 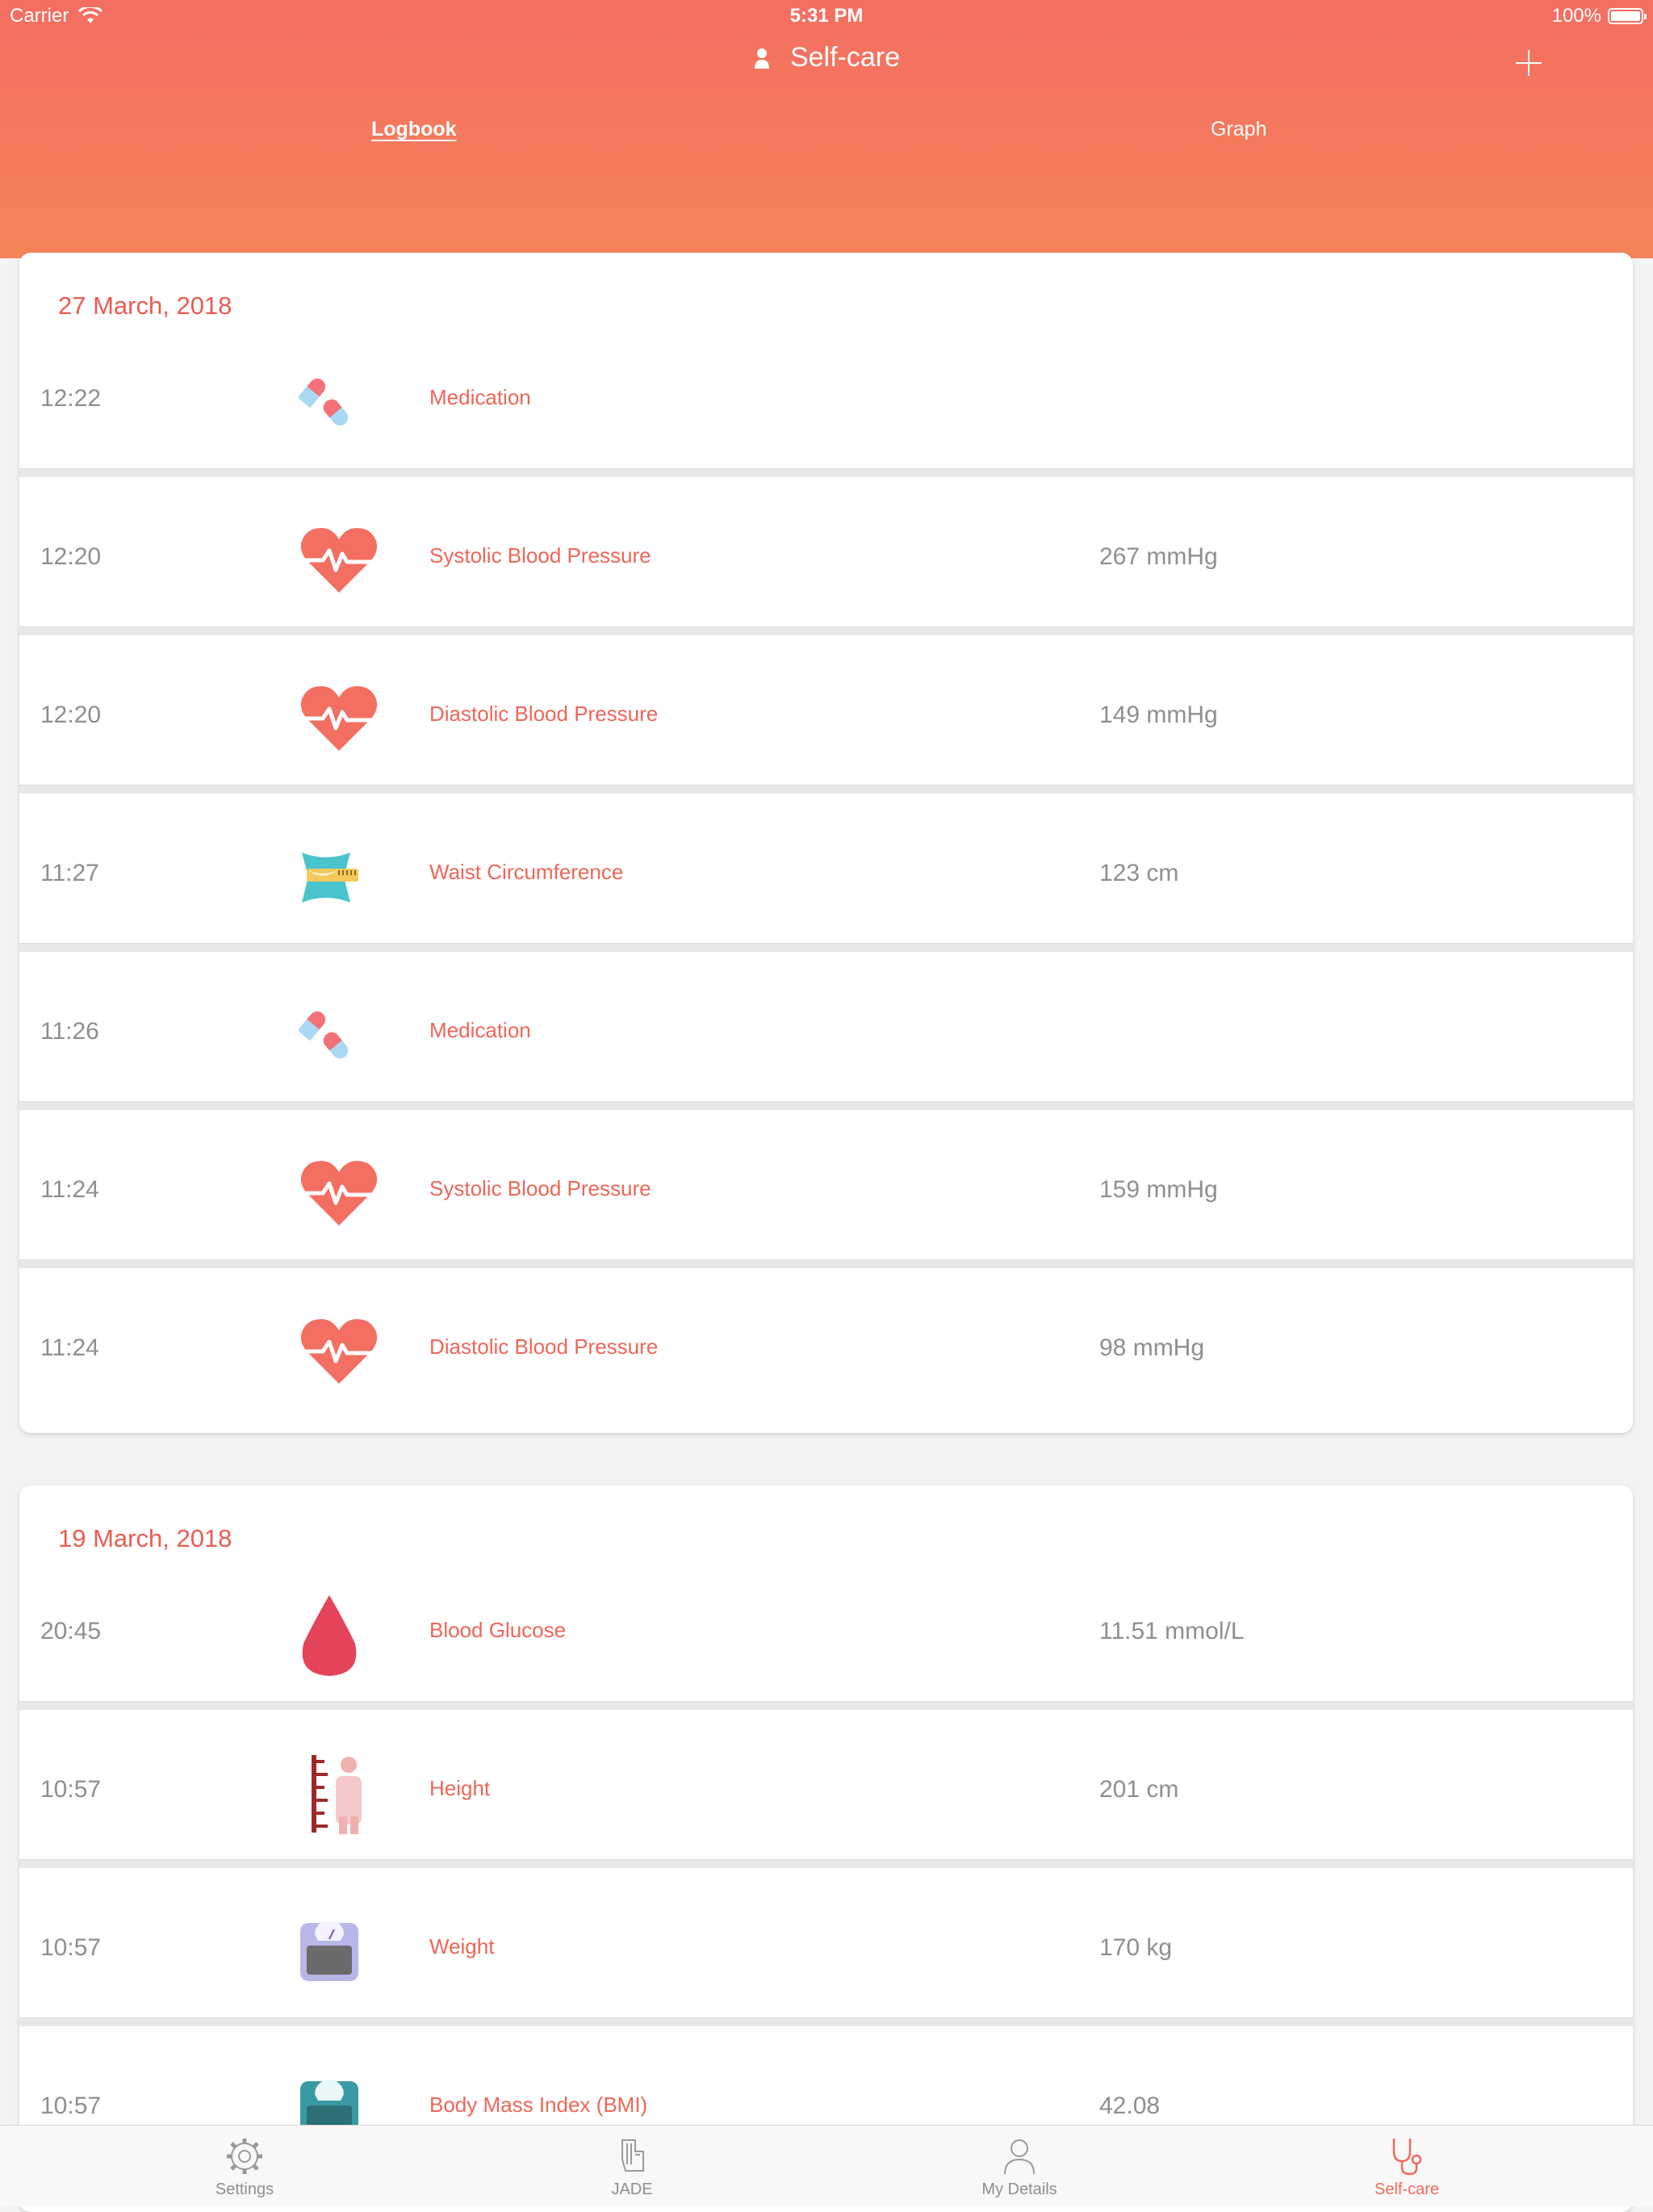 I want to click on log-entry-row: 12:22 Medication, so click(x=826, y=402).